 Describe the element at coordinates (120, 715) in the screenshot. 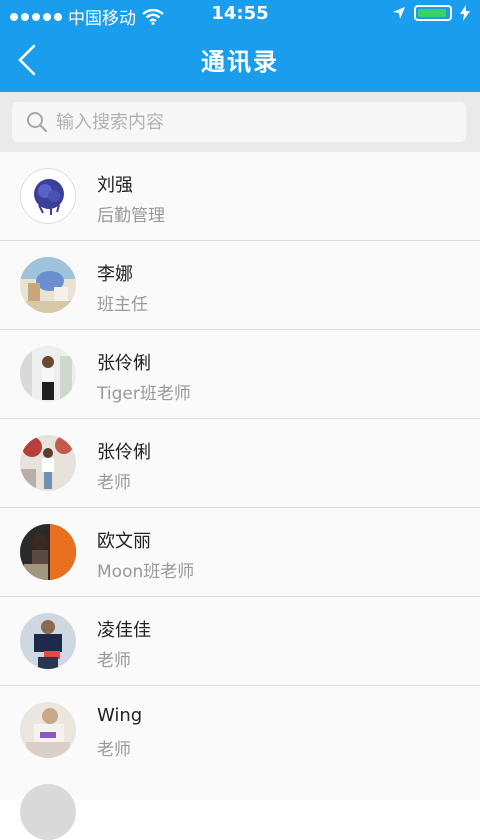

I see `contact-name: Wing` at that location.